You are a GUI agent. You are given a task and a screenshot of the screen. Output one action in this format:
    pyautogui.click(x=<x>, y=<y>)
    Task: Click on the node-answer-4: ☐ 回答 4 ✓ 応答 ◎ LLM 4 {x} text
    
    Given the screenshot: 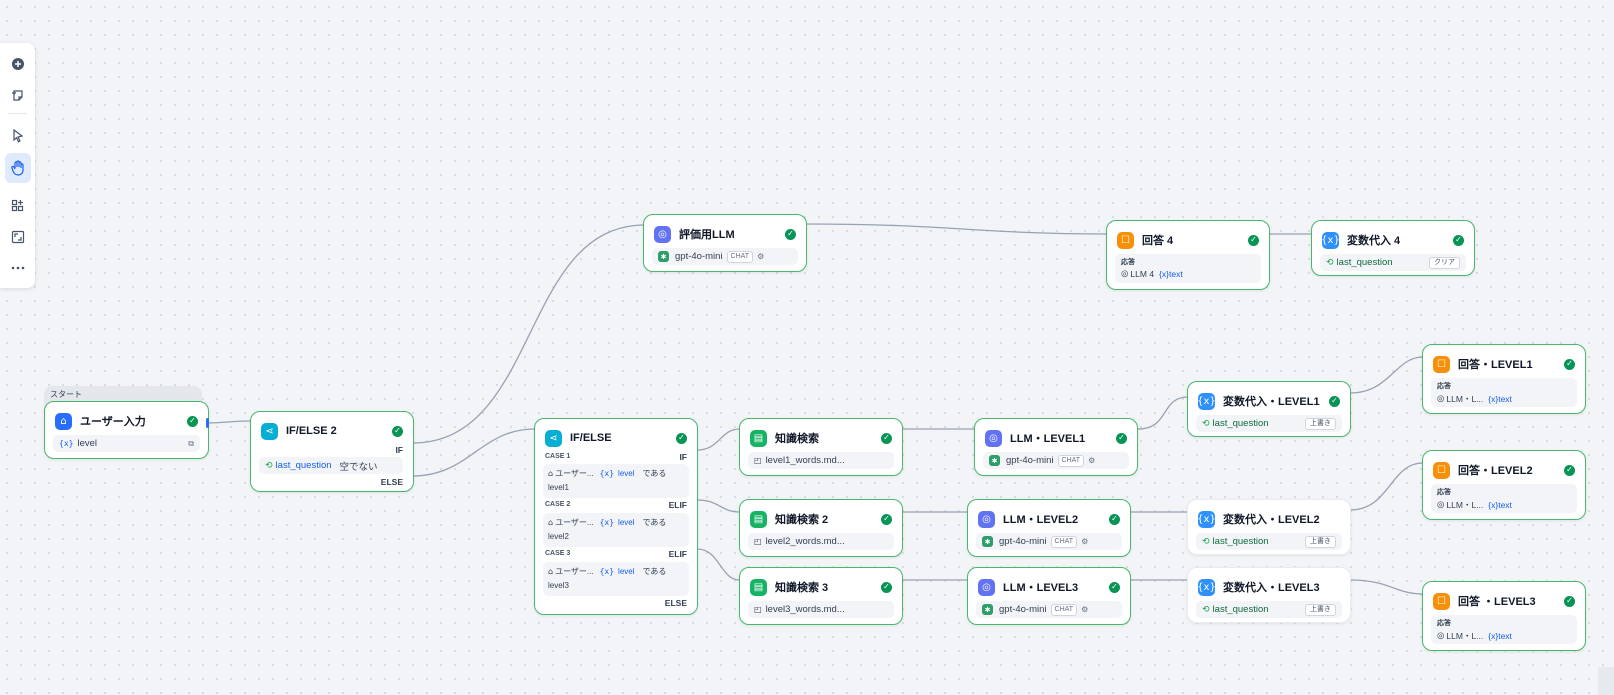 What is the action you would take?
    pyautogui.click(x=1188, y=255)
    